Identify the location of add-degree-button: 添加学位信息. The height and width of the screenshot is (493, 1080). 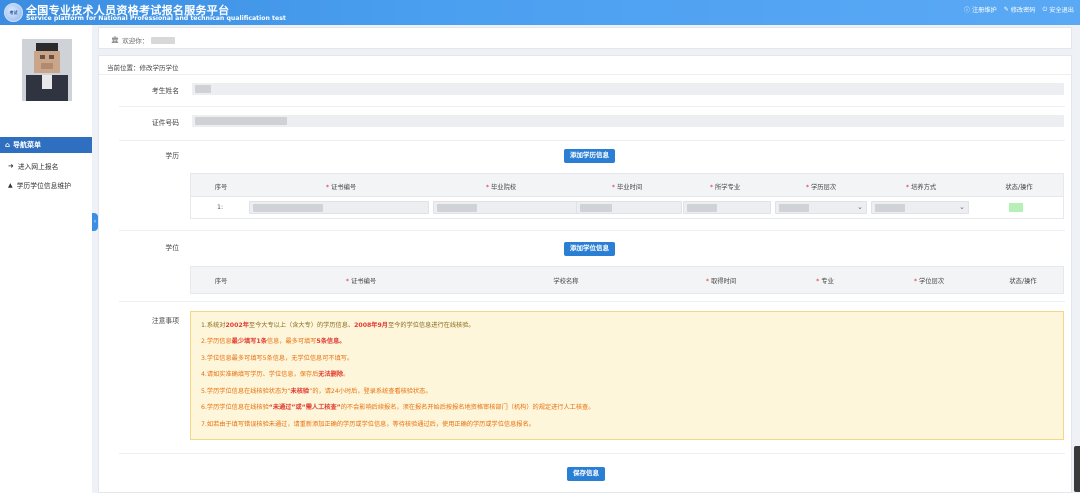
(589, 249).